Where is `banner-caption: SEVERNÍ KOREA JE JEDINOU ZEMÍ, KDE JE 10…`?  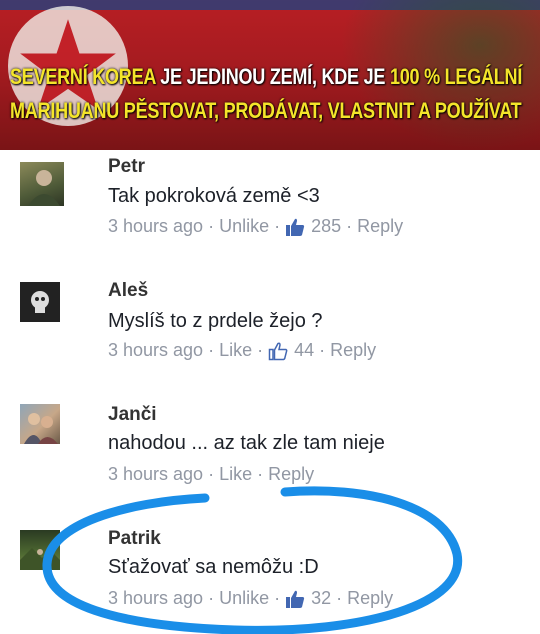
banner-caption: SEVERNÍ KOREA JE JEDINOU ZEMÍ, KDE JE 10… is located at coordinates (266, 94).